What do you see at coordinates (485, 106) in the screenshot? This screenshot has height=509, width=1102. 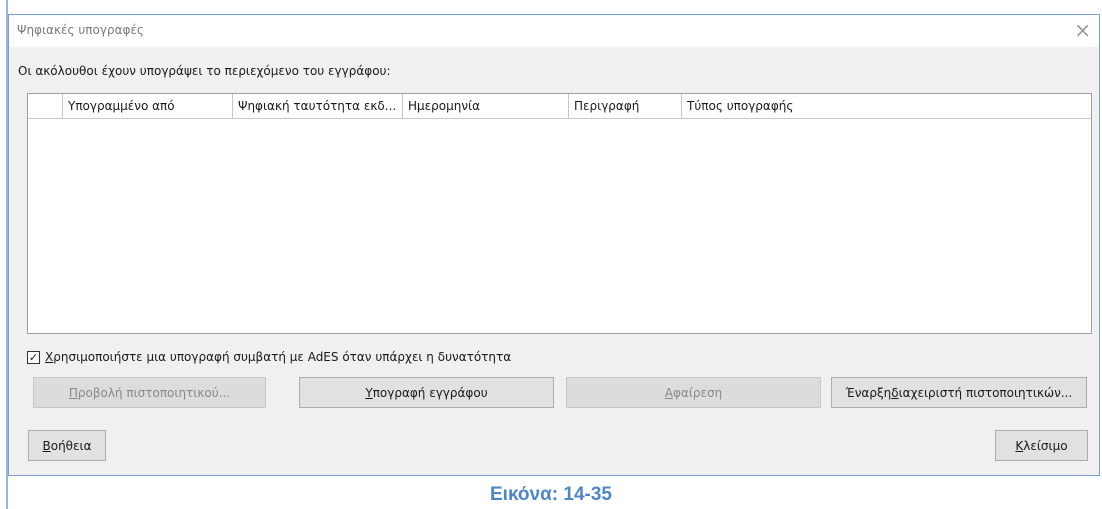 I see `column-header-date: Ημερομηνία` at bounding box center [485, 106].